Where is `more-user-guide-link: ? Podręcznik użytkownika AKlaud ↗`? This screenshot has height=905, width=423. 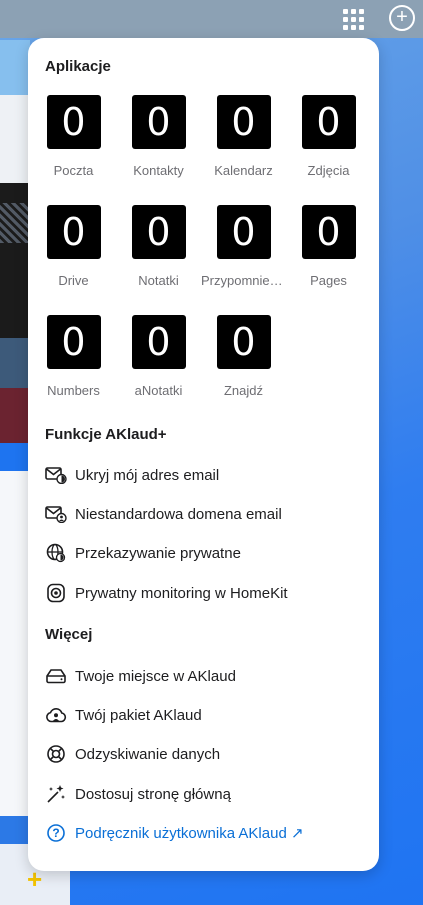
more-user-guide-link: ? Podręcznik użytkownika AKlaud ↗ is located at coordinates (174, 833).